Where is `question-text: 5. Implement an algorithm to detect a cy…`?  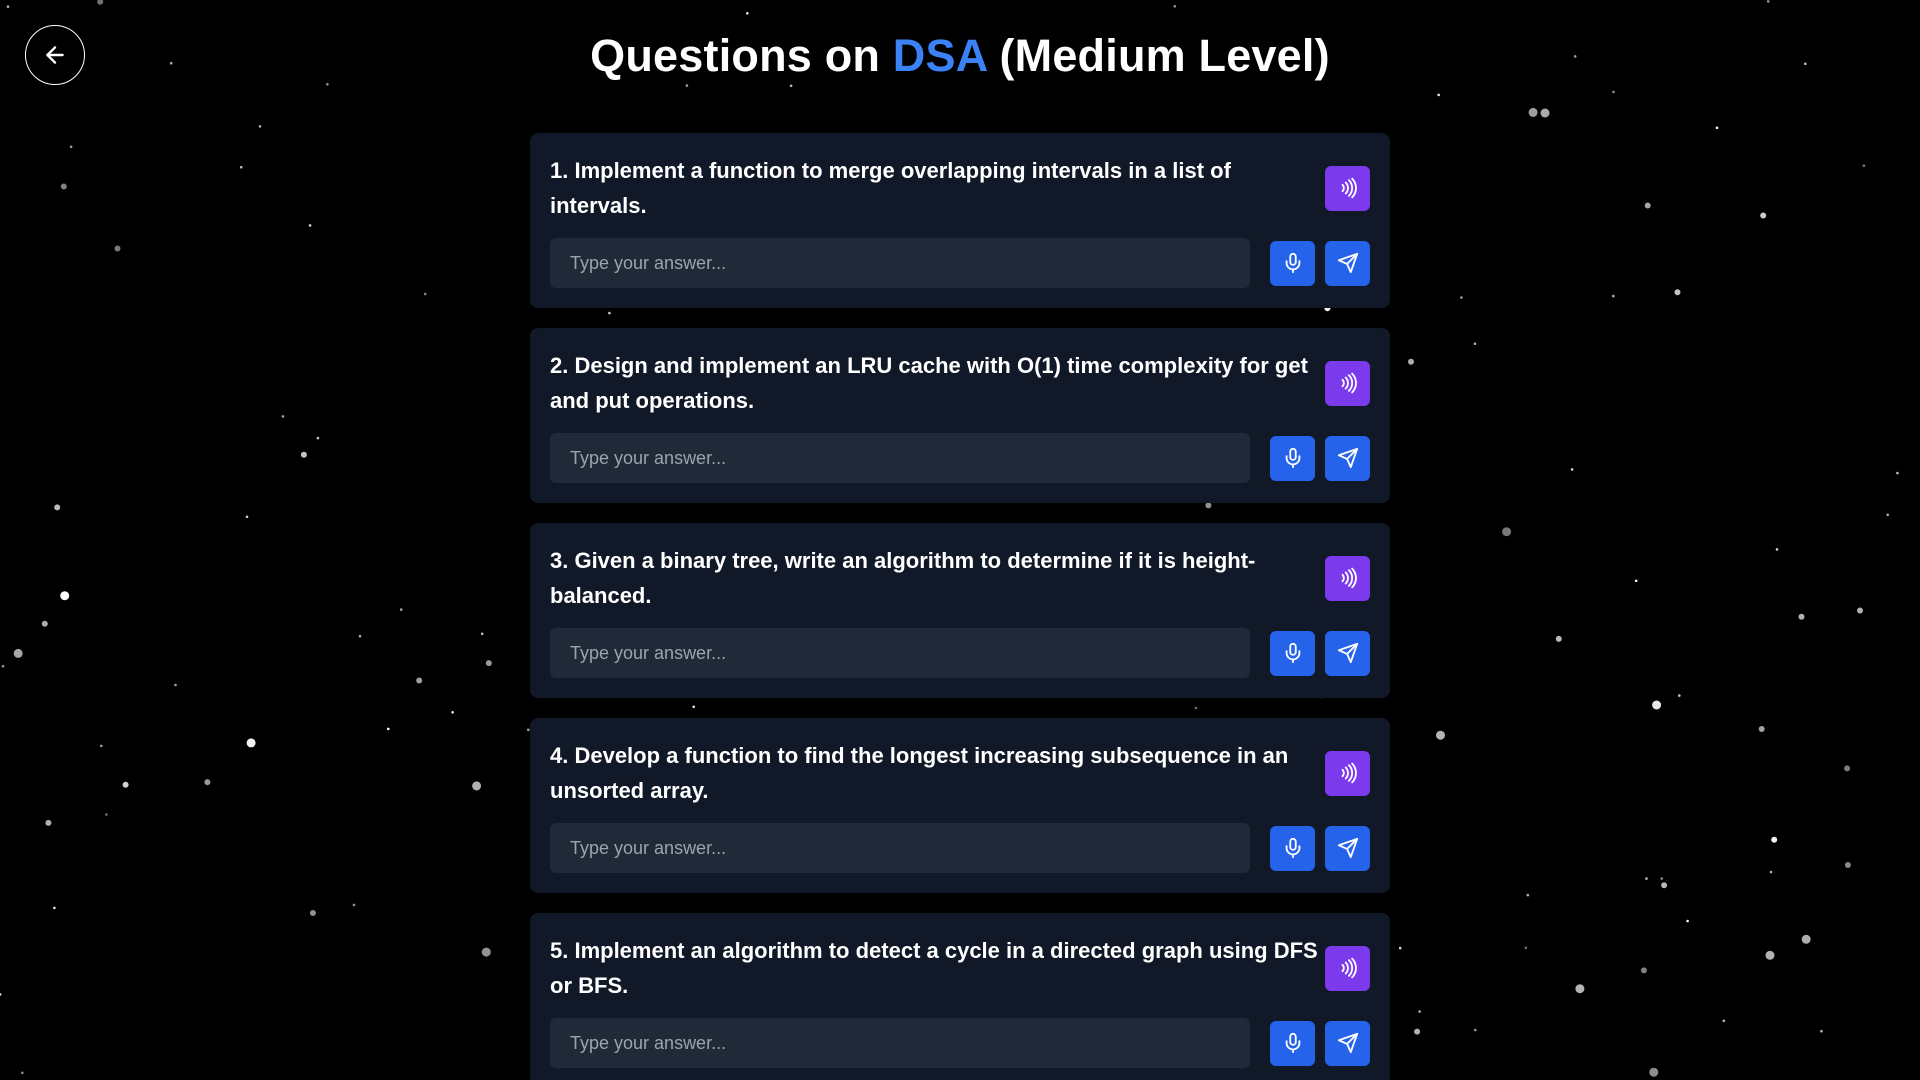
question-text: 5. Implement an algorithm to detect a cy… is located at coordinates (934, 968).